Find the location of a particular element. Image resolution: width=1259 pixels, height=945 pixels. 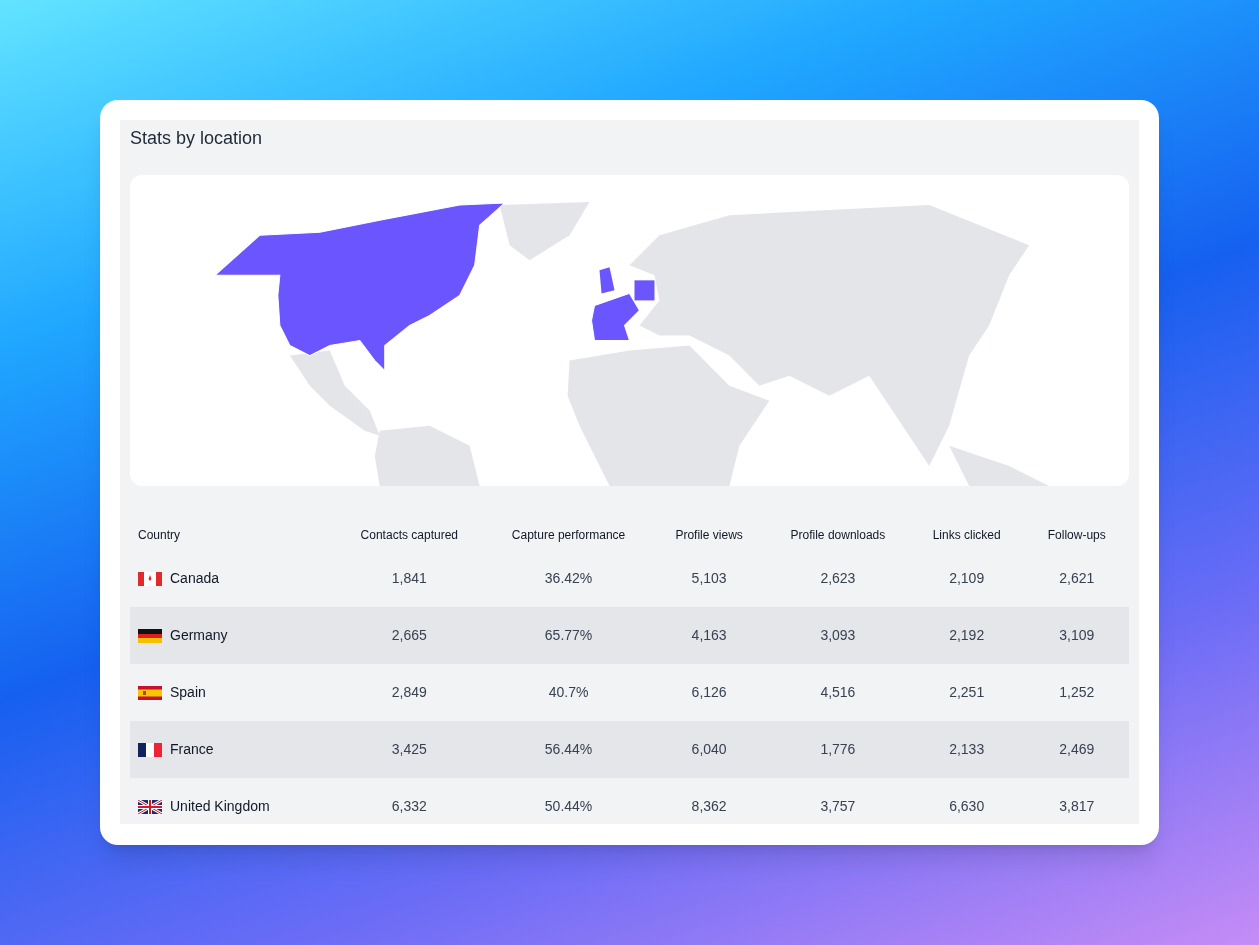

table-cell: 2,469 is located at coordinates (1077, 749).